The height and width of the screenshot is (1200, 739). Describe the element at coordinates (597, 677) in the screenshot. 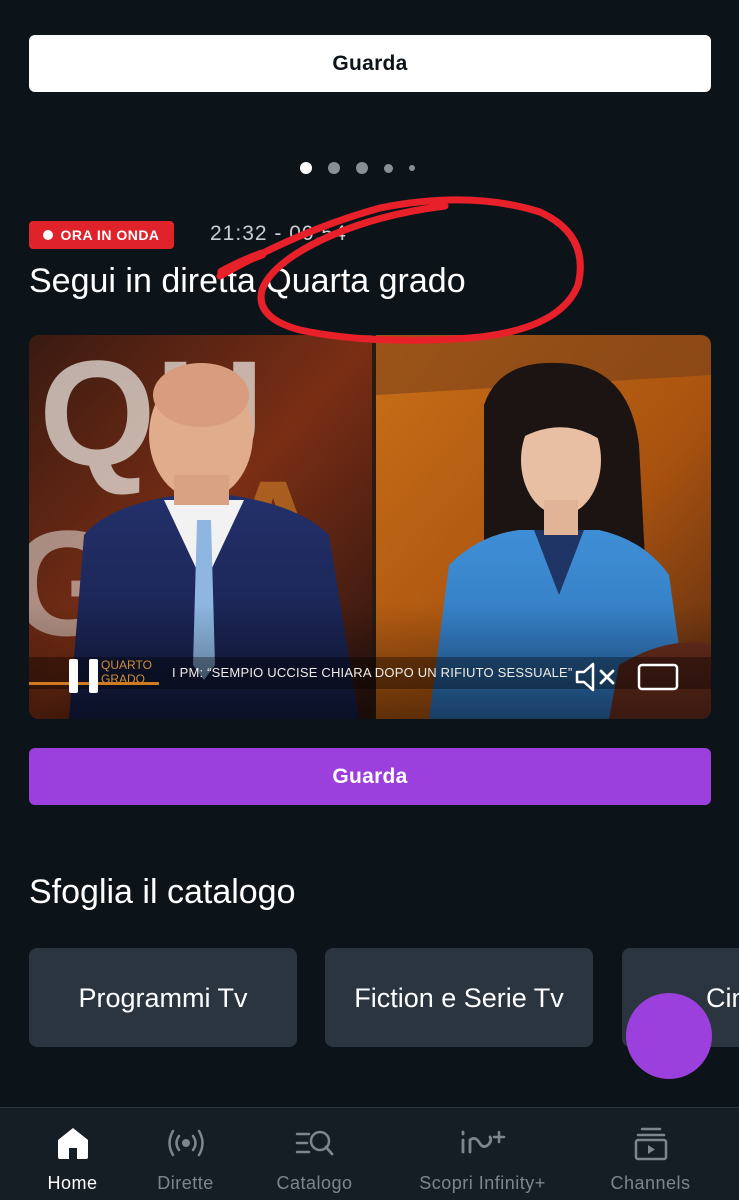

I see `mute-icon` at that location.